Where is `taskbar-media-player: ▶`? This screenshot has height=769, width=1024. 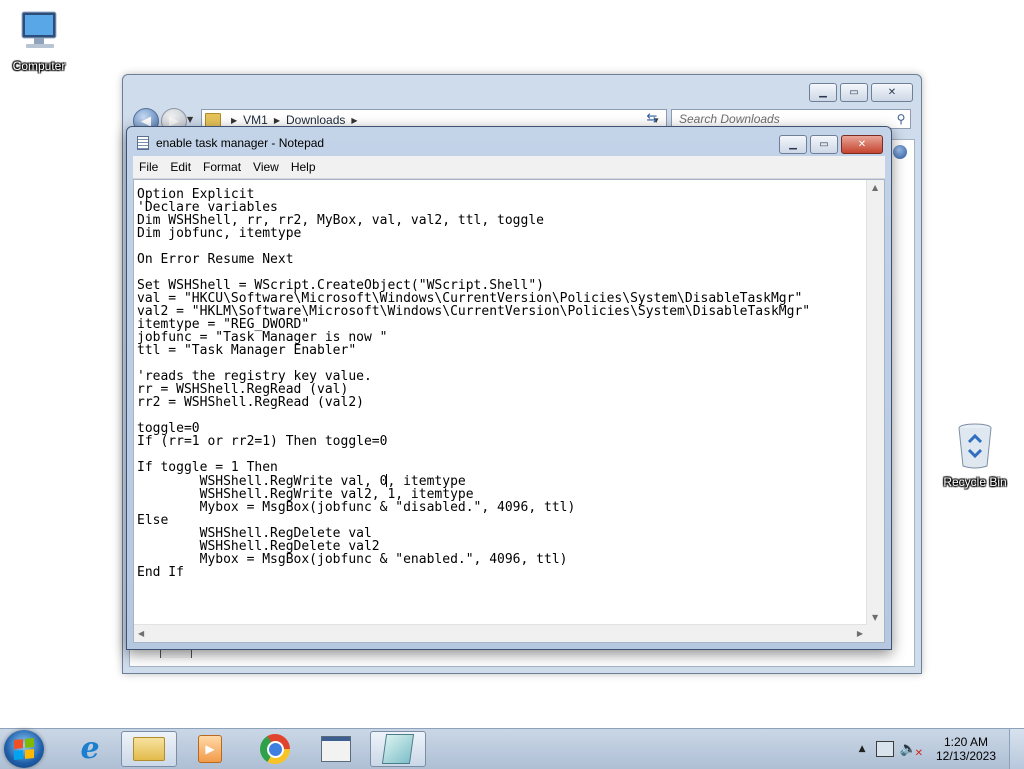 taskbar-media-player: ▶ is located at coordinates (210, 749).